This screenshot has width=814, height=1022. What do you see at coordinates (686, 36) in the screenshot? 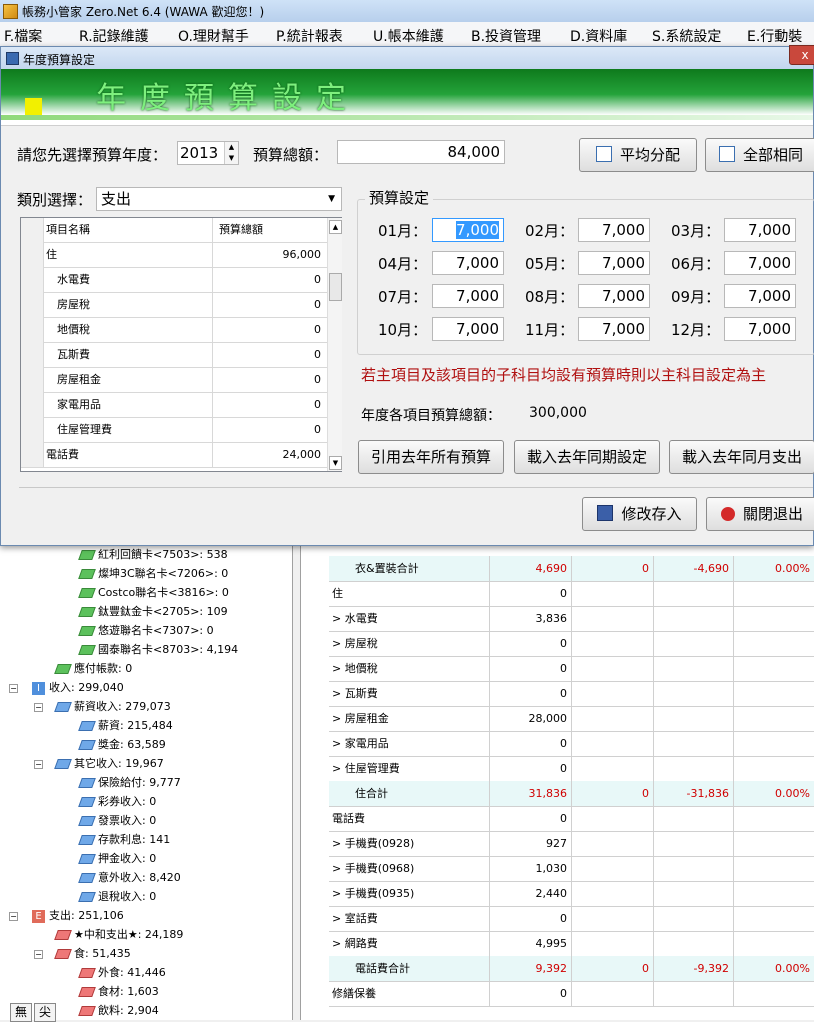
I see `menu-settings: S.系統設定` at bounding box center [686, 36].